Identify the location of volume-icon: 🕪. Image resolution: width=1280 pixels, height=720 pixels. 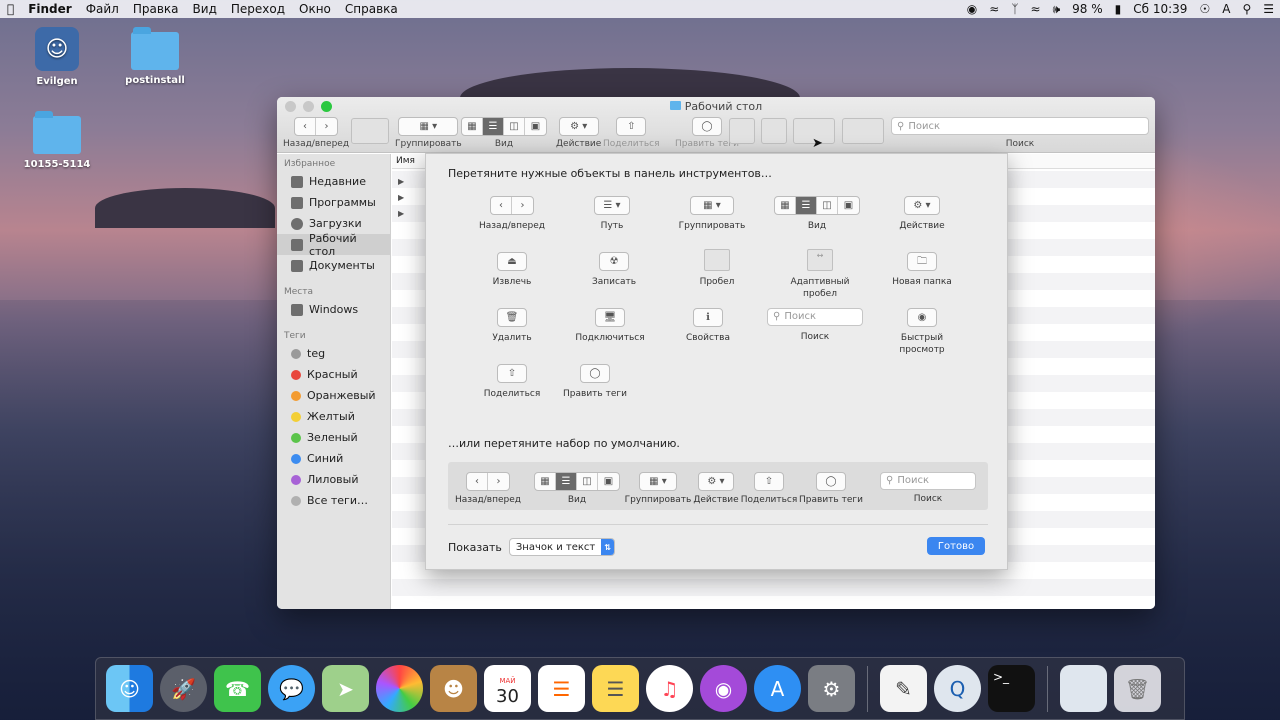
(1057, 9).